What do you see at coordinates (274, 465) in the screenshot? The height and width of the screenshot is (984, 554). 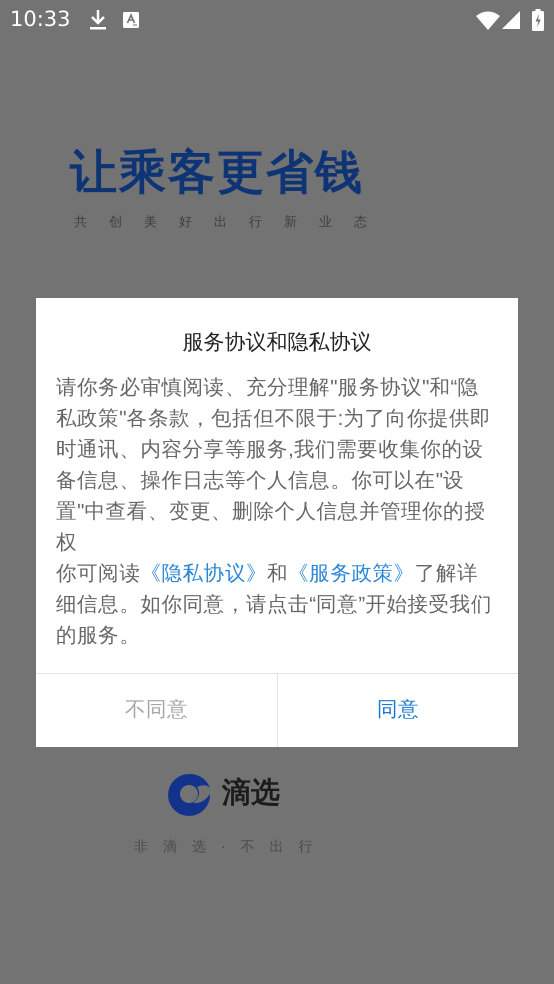 I see `dialog-paragraph: 请你务必审慎阅读、充分理解"服务协议"和“隐私政策"各条款，包括但不限于:为了向你提供即时通讯、内容分享等服务,我们需要收集你的设备信息、操作日志等个人信息。你可以在"设置"中查看、变更、删除个人信息并管理你的授权` at bounding box center [274, 465].